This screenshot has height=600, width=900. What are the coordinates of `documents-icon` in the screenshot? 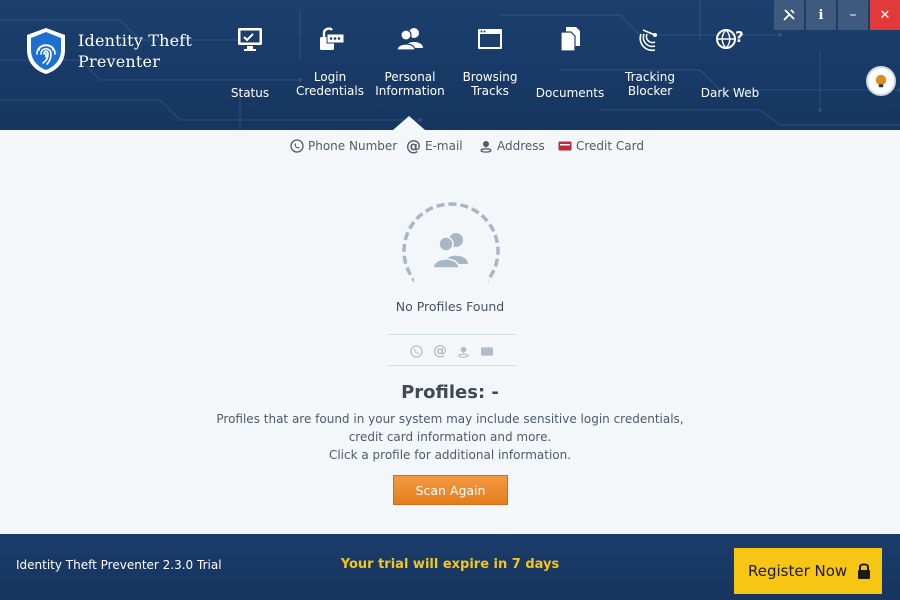 It's located at (570, 39).